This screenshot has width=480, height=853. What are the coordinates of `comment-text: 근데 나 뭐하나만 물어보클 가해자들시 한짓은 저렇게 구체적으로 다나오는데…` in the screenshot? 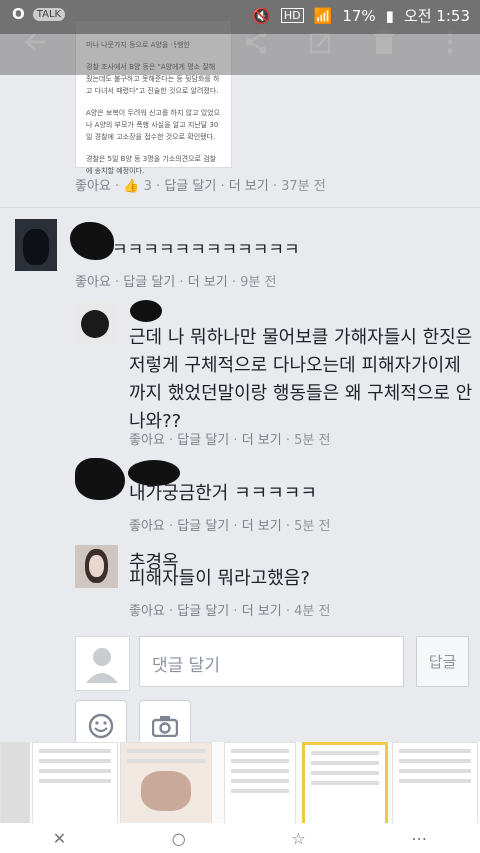 It's located at (300, 380).